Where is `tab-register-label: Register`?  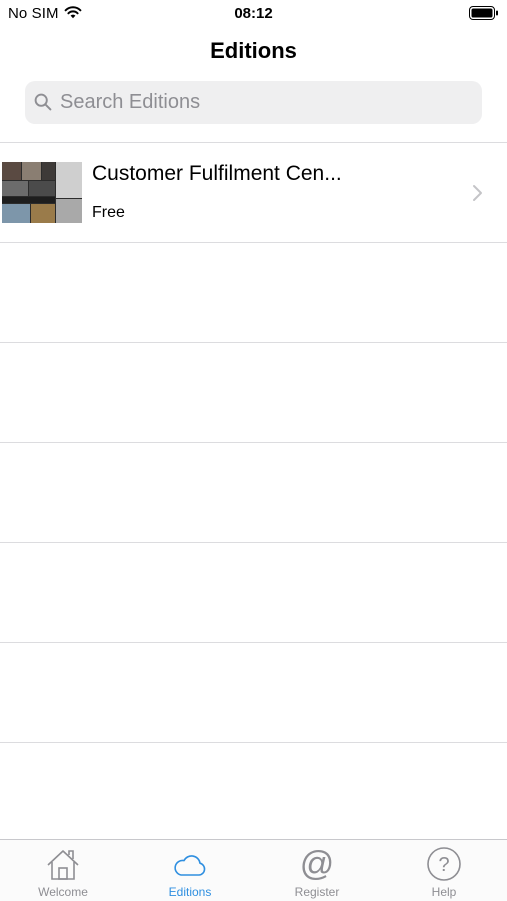
tab-register-label: Register is located at coordinates (317, 892).